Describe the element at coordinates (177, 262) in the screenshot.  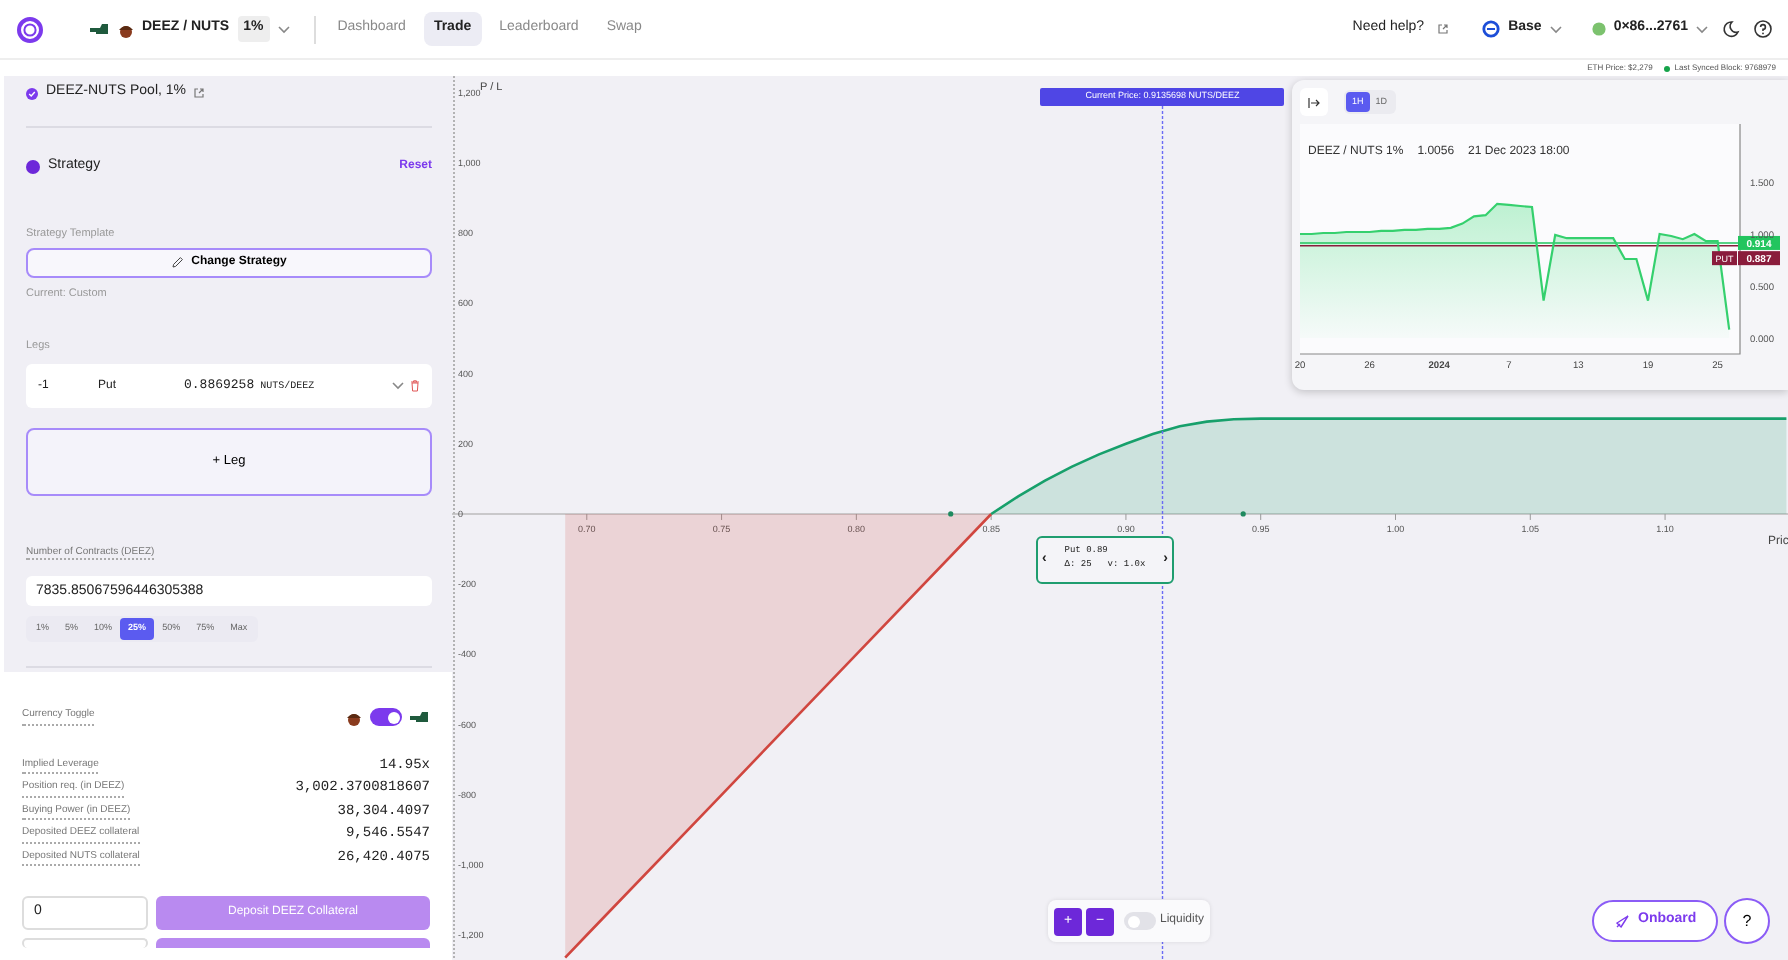
I see `pencil-icon` at that location.